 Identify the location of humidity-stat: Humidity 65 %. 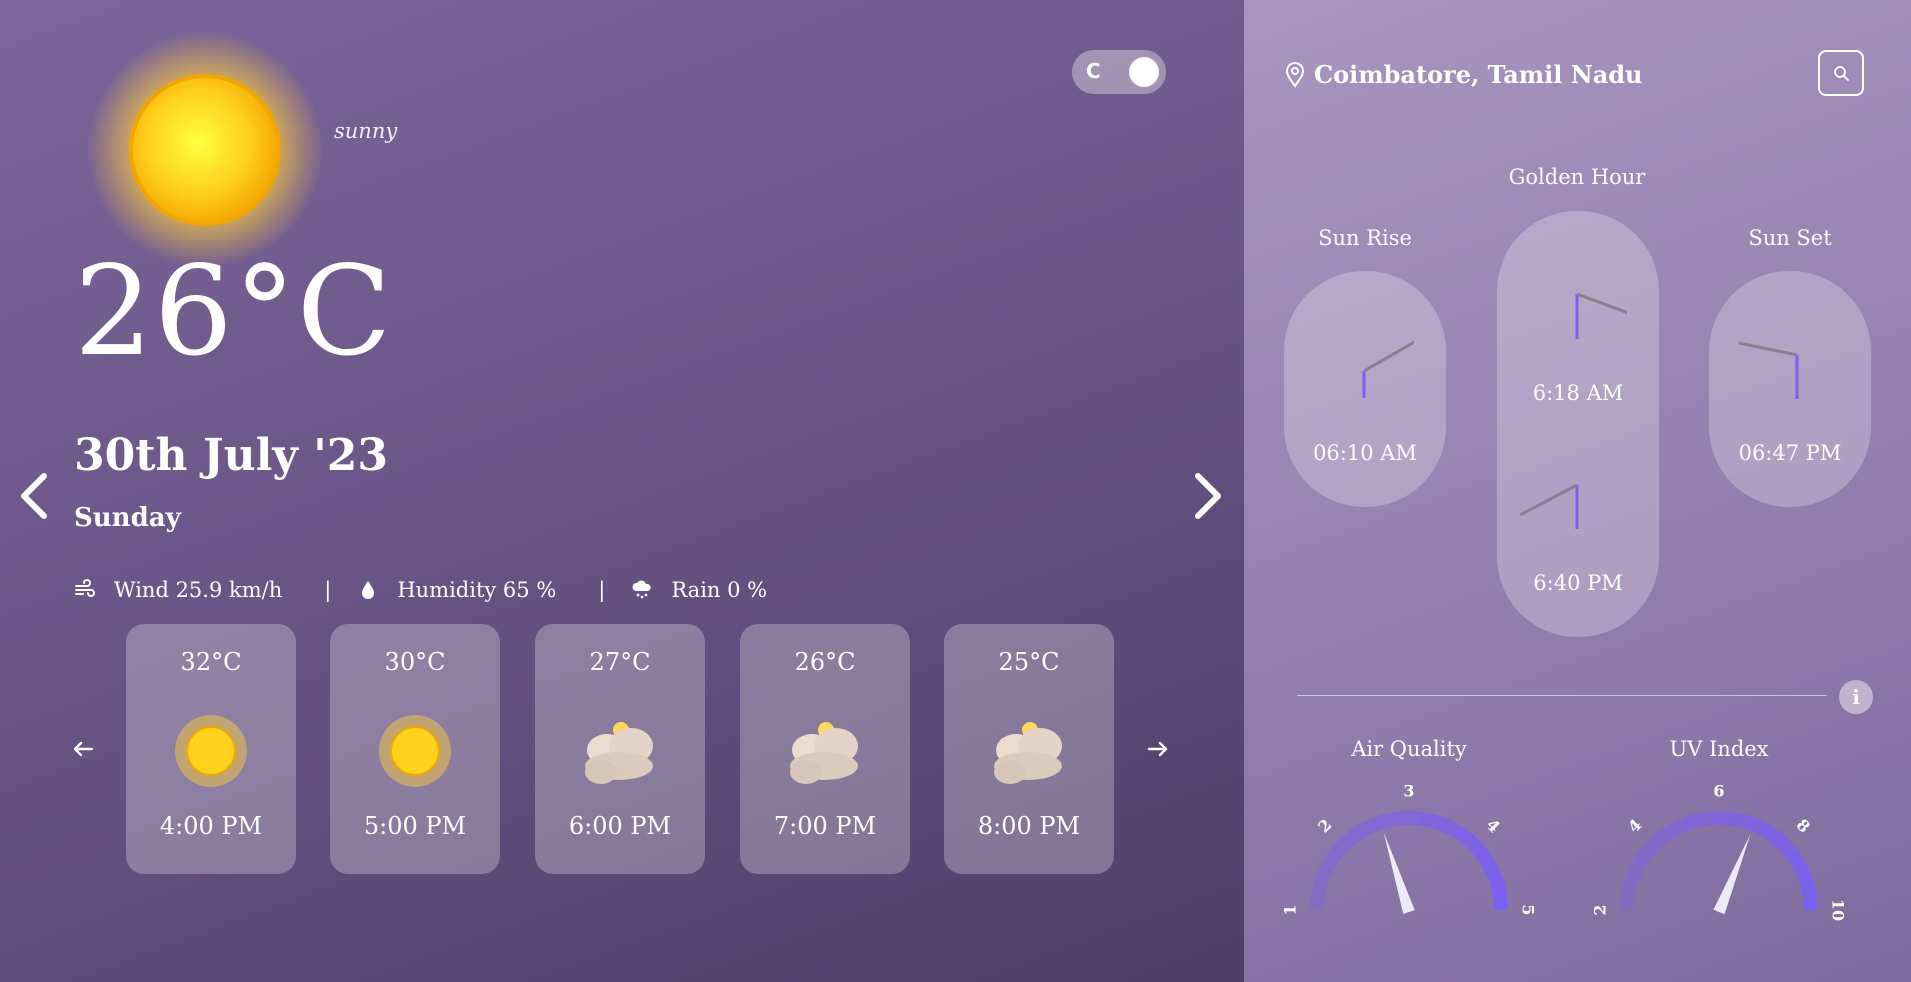
(456, 590).